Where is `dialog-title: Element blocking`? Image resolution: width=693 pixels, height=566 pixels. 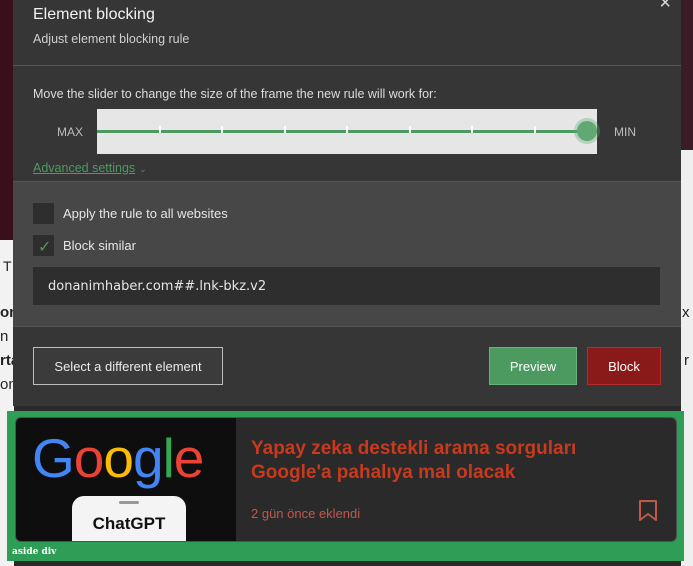 dialog-title: Element blocking is located at coordinates (94, 14).